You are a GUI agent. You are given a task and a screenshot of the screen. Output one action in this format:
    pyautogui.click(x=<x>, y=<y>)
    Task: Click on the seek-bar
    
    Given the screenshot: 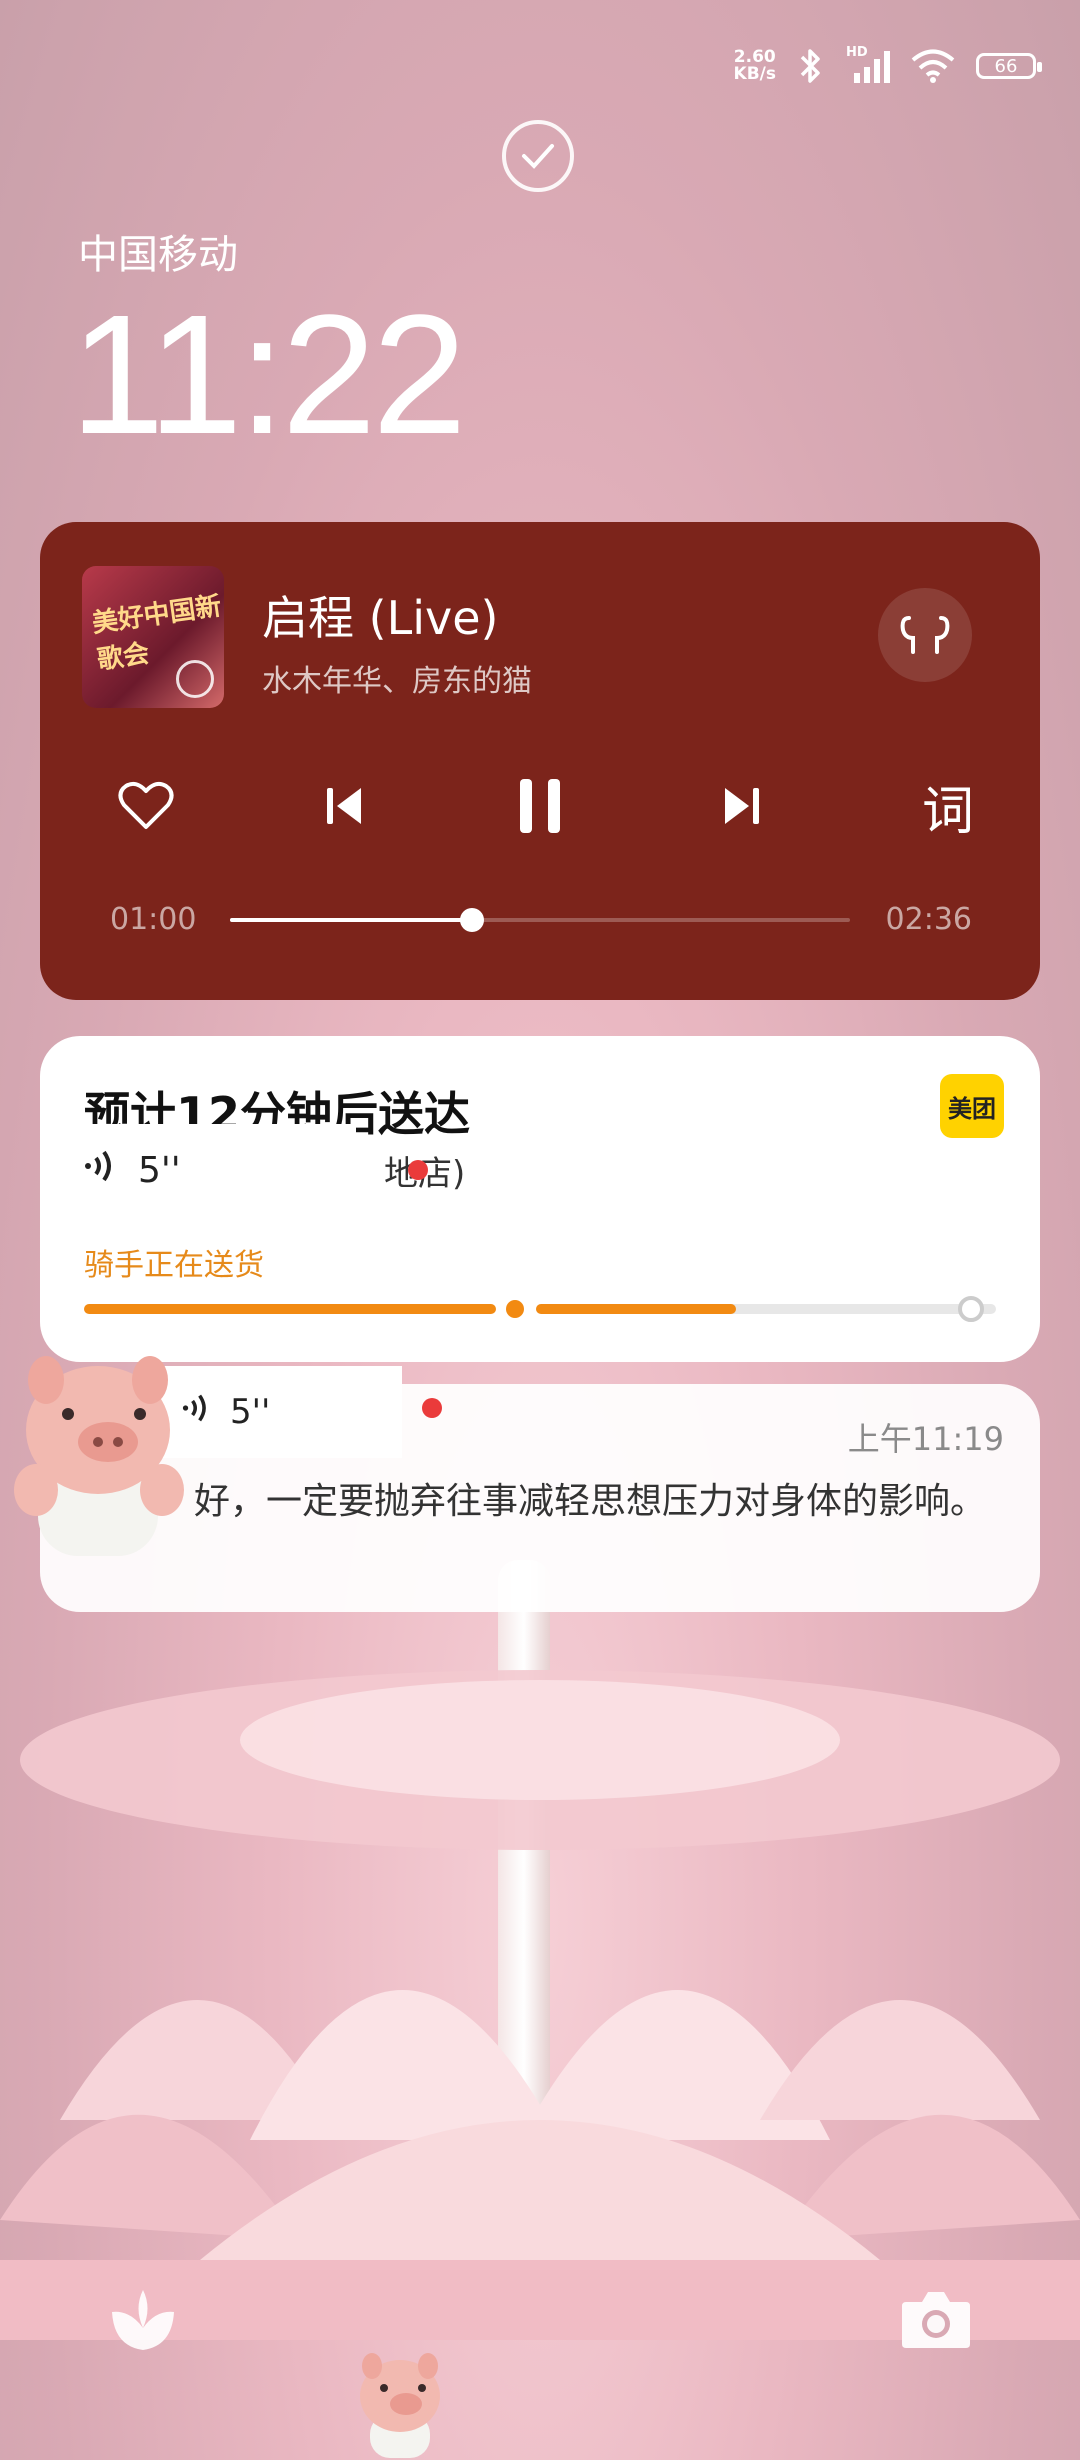 What is the action you would take?
    pyautogui.click(x=540, y=920)
    